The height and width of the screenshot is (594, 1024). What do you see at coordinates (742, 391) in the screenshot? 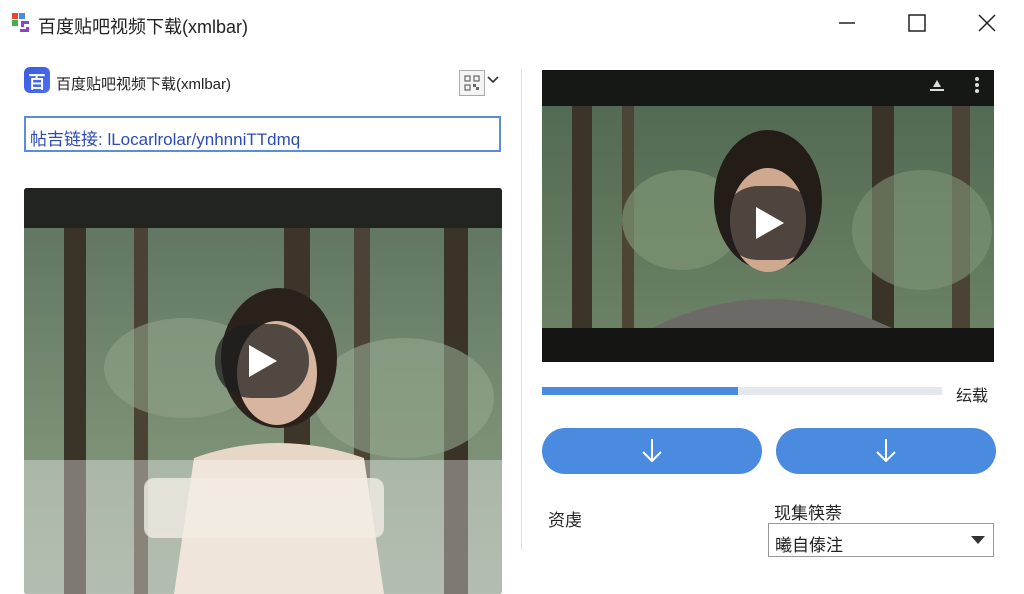
I see `download-progress-bar` at bounding box center [742, 391].